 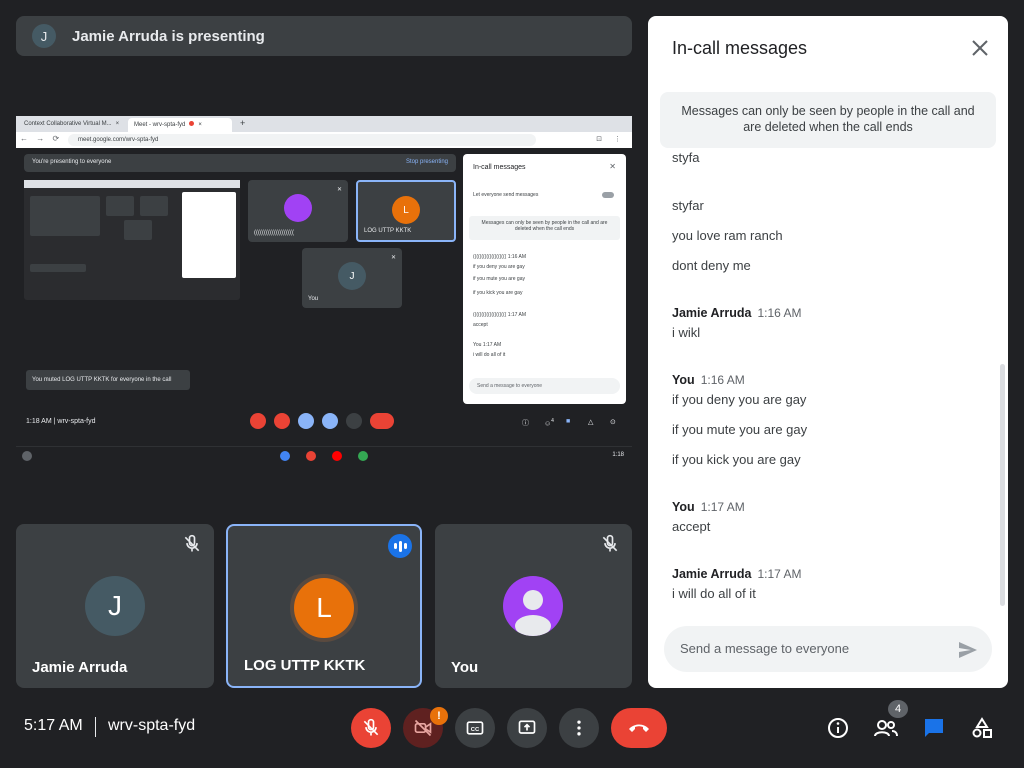 What do you see at coordinates (400, 546) in the screenshot?
I see `speaking-indicator-icon` at bounding box center [400, 546].